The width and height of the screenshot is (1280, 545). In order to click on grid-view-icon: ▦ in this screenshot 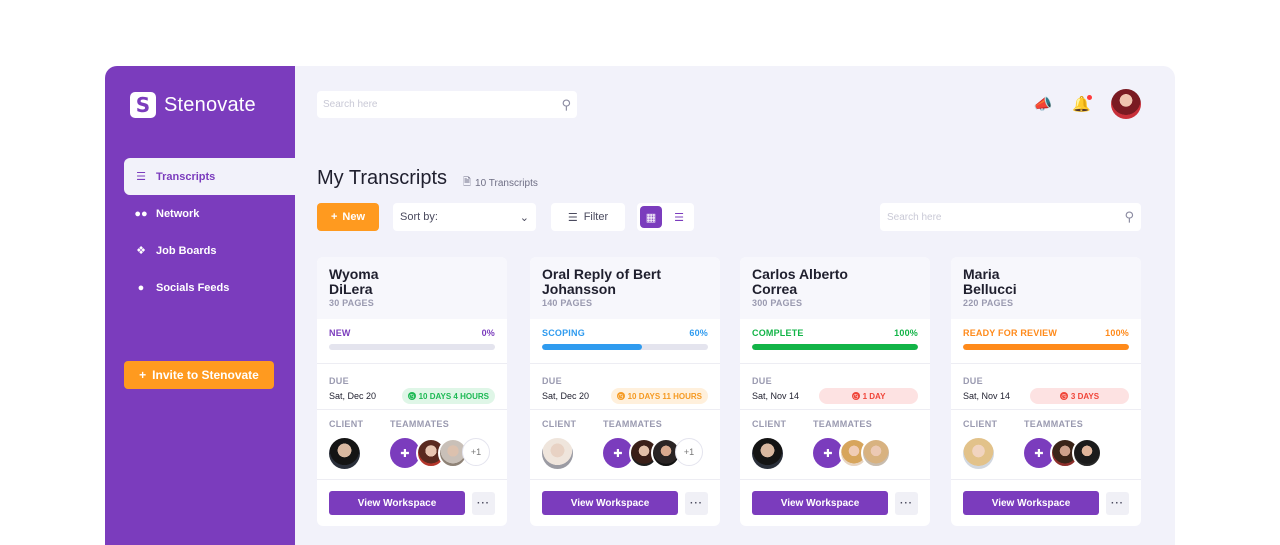, I will do `click(651, 217)`.